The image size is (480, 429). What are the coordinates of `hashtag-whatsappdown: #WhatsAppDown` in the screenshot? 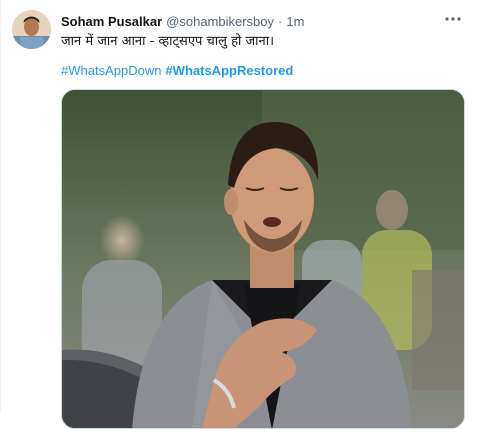 It's located at (111, 70).